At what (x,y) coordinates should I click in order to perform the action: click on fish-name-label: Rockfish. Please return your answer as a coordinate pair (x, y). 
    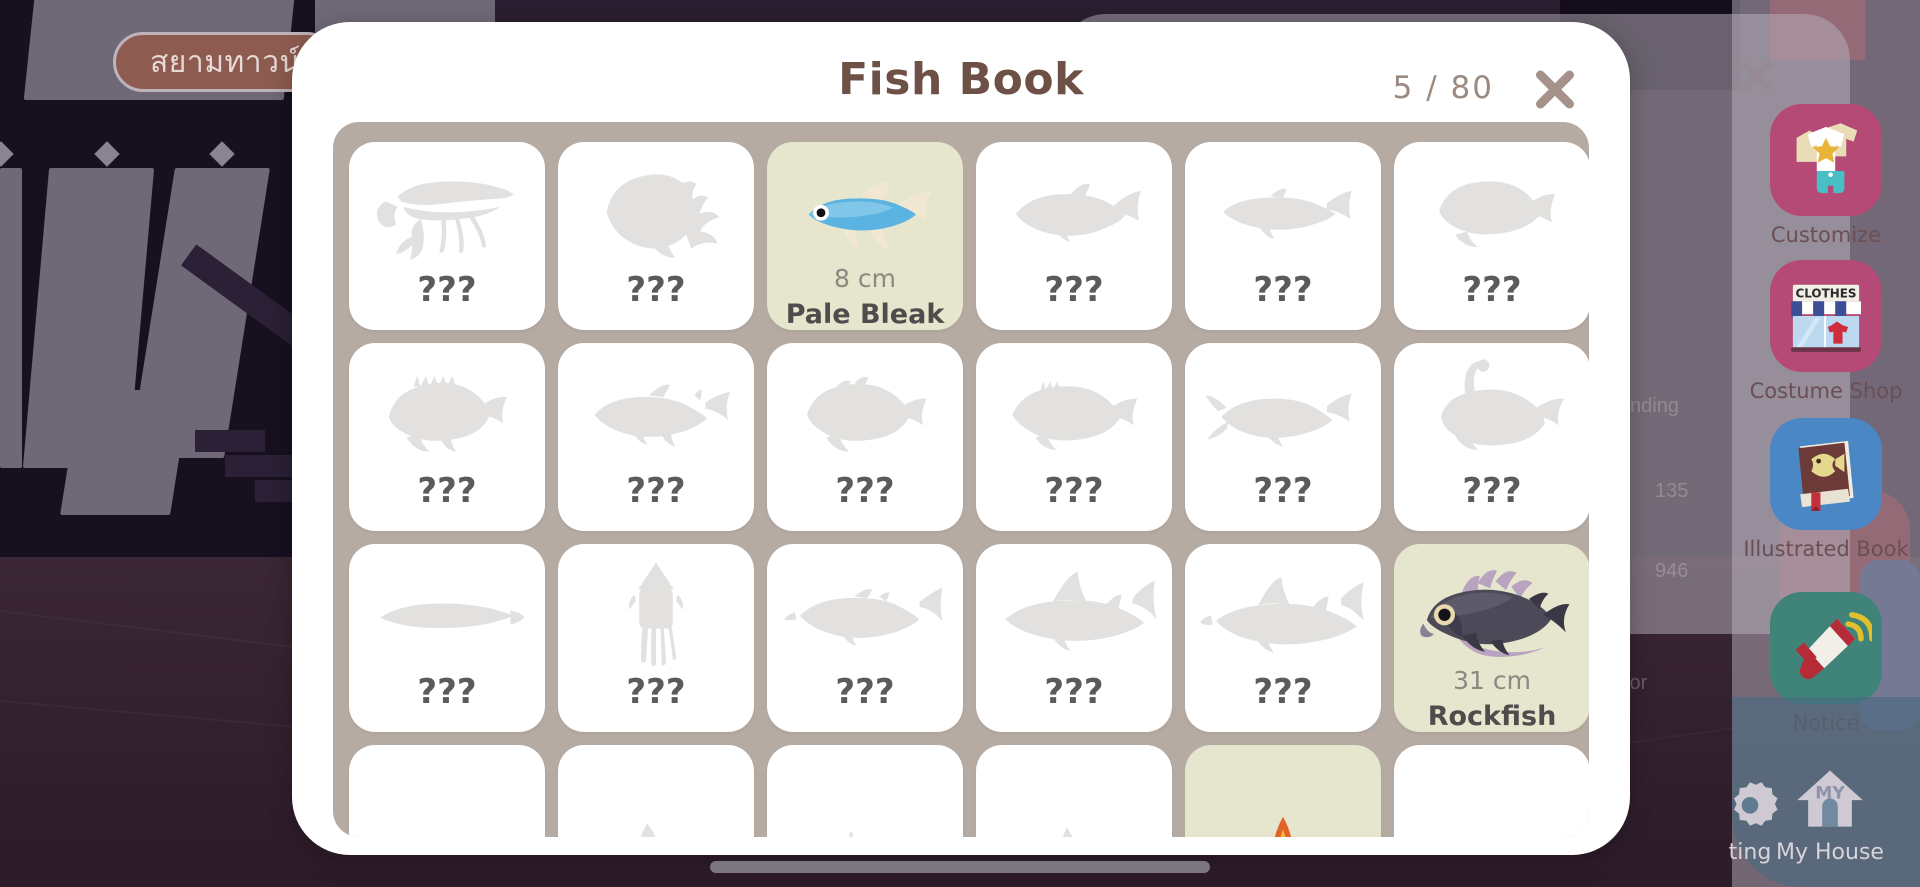
    Looking at the image, I should click on (1492, 716).